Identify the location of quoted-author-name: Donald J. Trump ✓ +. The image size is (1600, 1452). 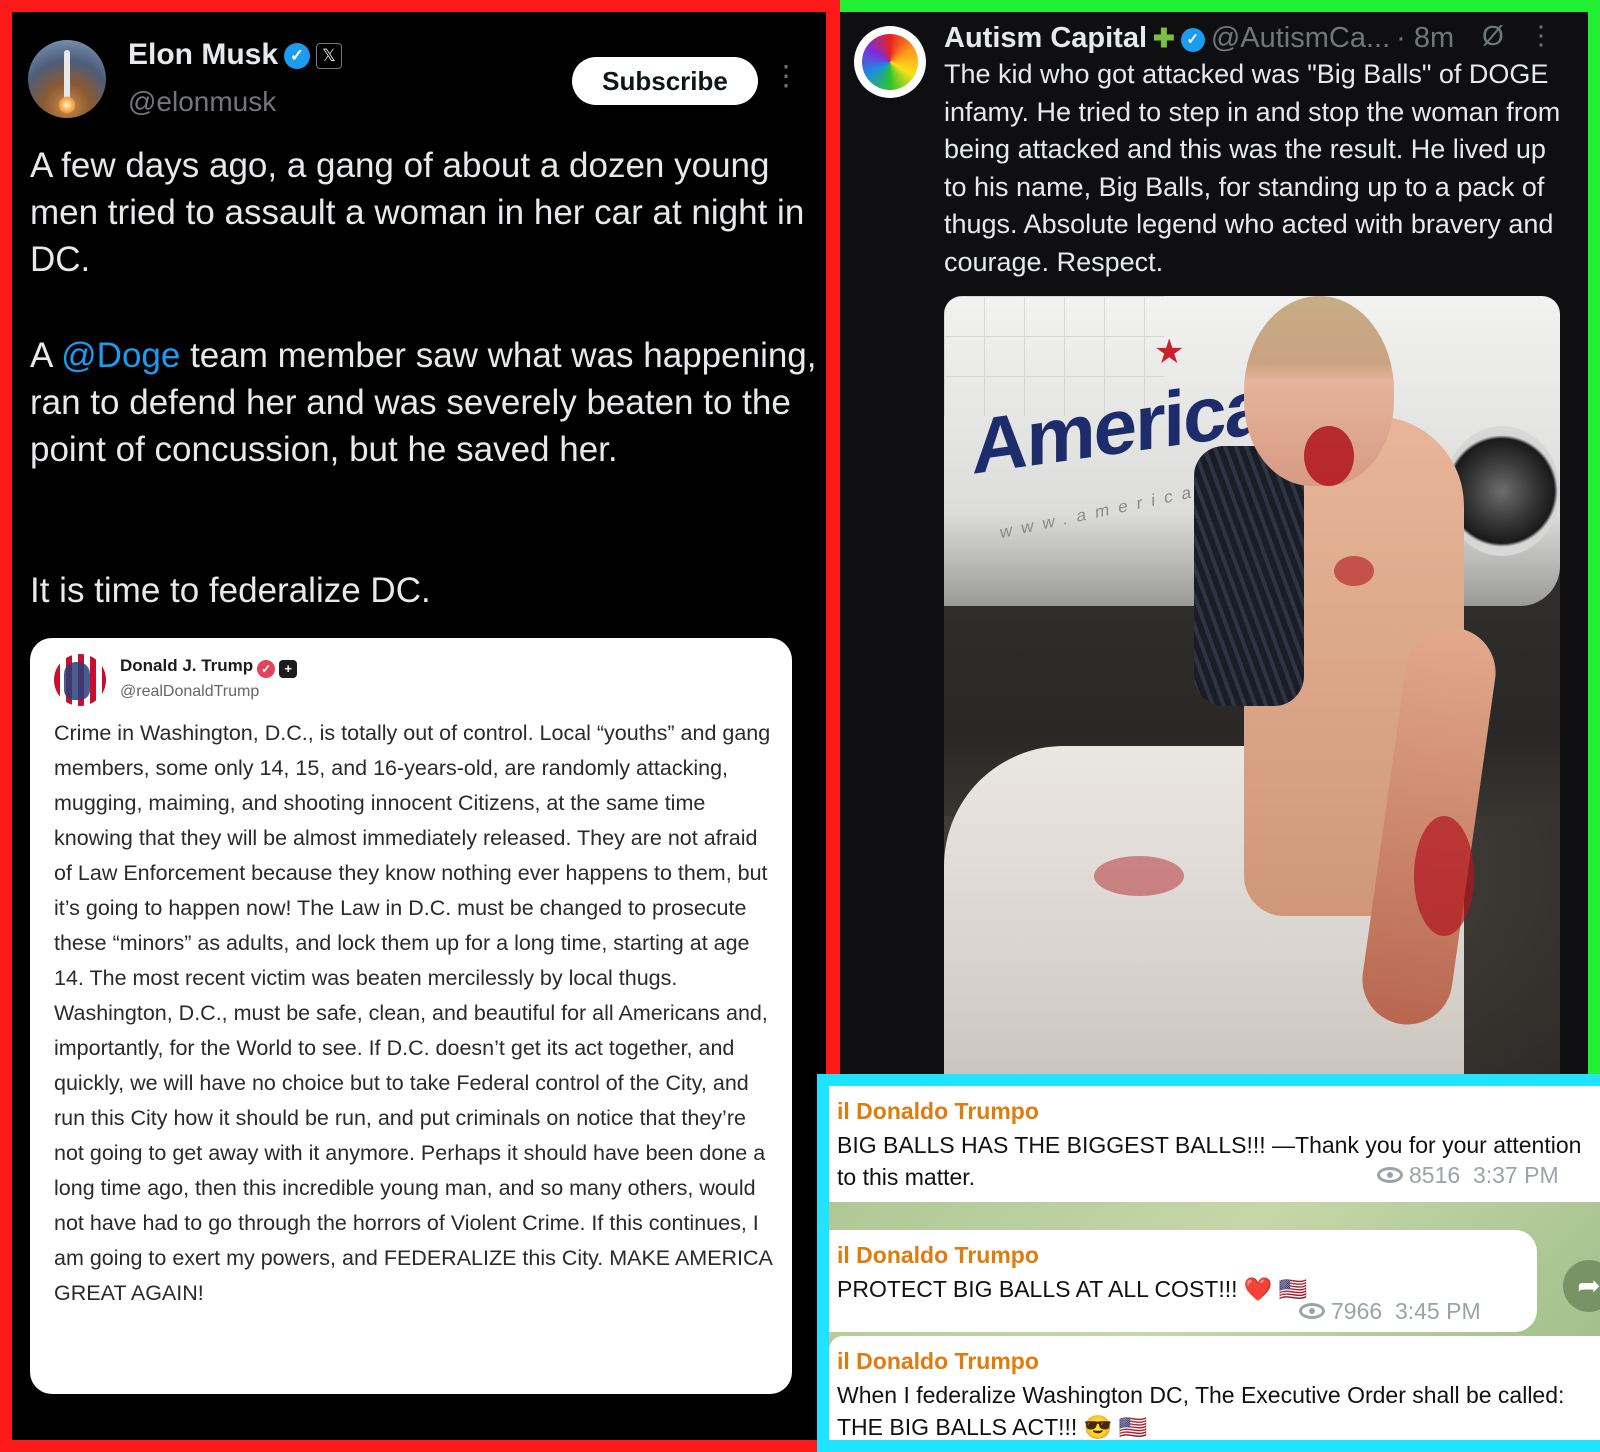
(209, 667).